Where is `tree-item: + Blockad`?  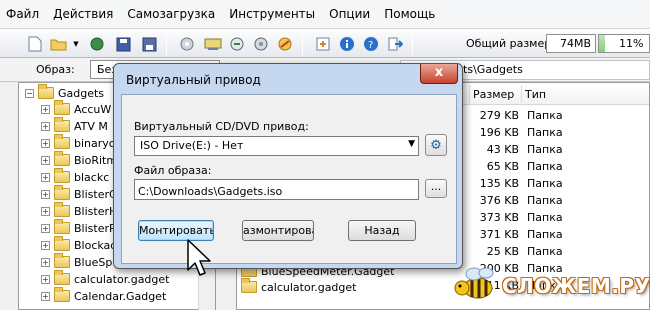 tree-item: + Blockad is located at coordinates (79, 244).